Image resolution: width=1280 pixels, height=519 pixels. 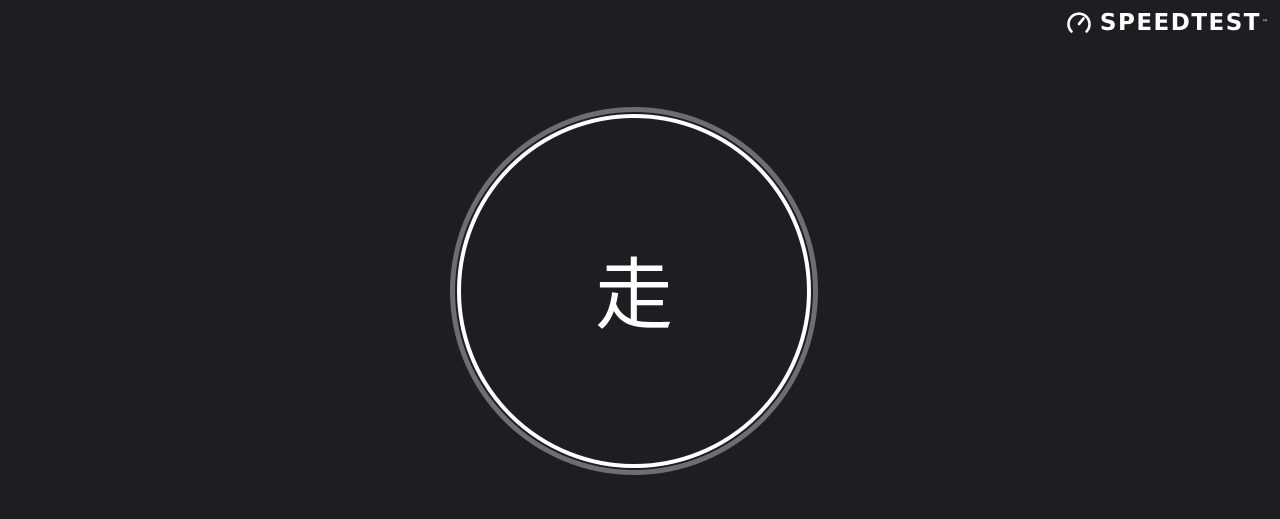 What do you see at coordinates (1180, 23) in the screenshot?
I see `speedtest-logo-text: SPEEDTEST` at bounding box center [1180, 23].